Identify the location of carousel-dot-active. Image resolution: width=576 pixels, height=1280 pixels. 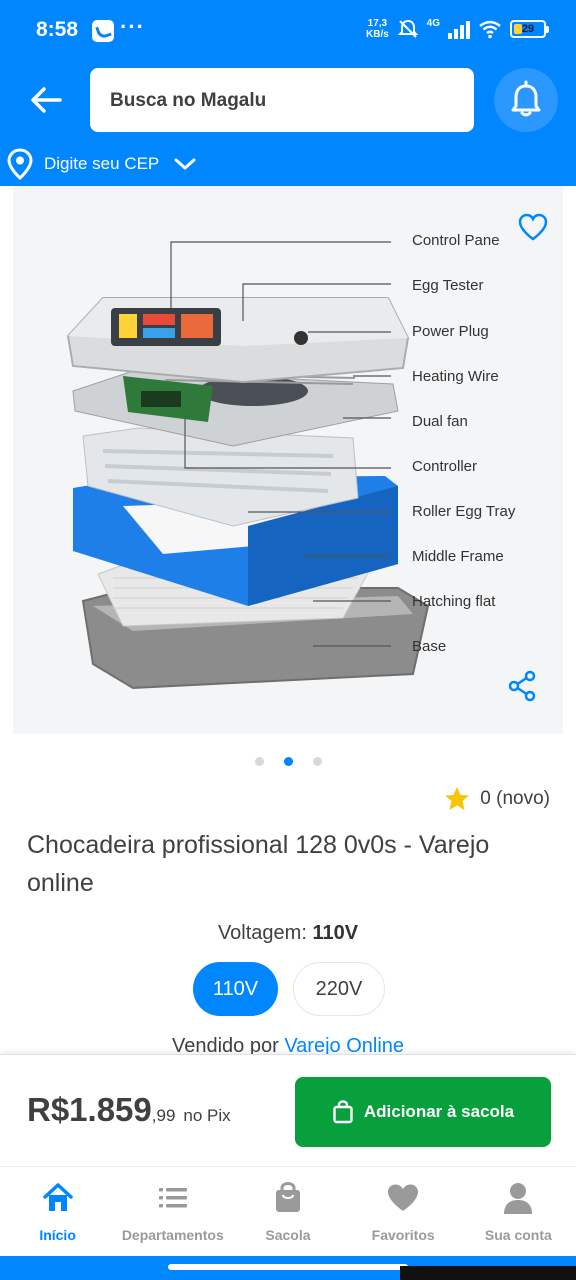
(288, 761).